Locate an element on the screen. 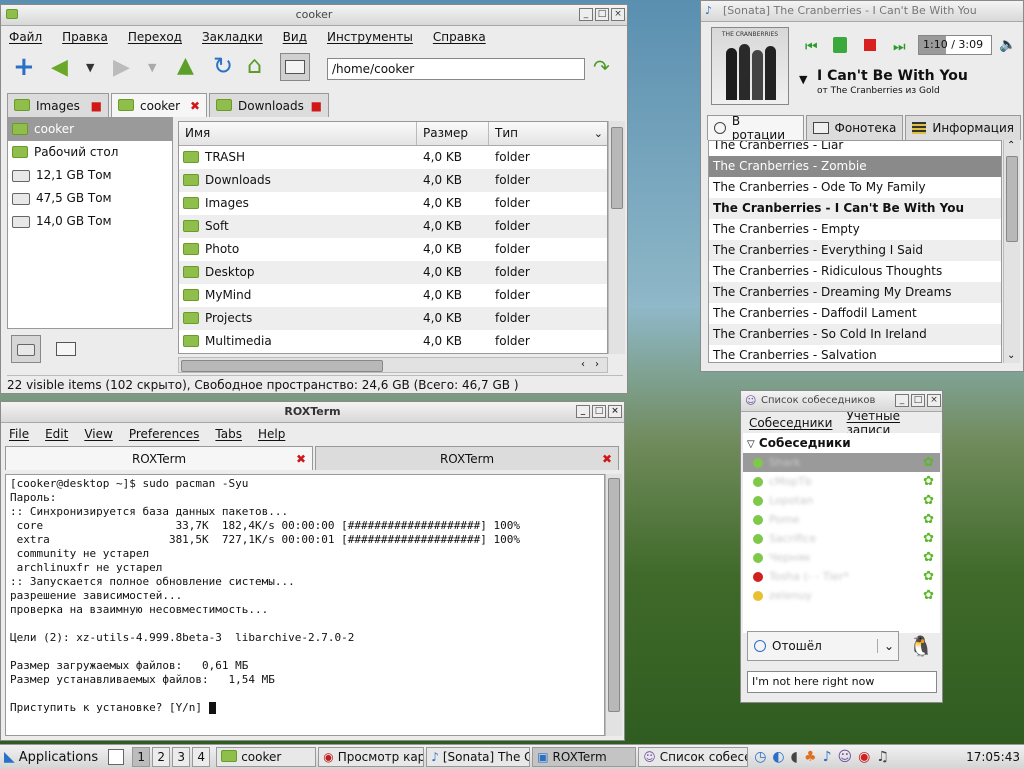 The image size is (1024, 769). pause-icon is located at coordinates (840, 45).